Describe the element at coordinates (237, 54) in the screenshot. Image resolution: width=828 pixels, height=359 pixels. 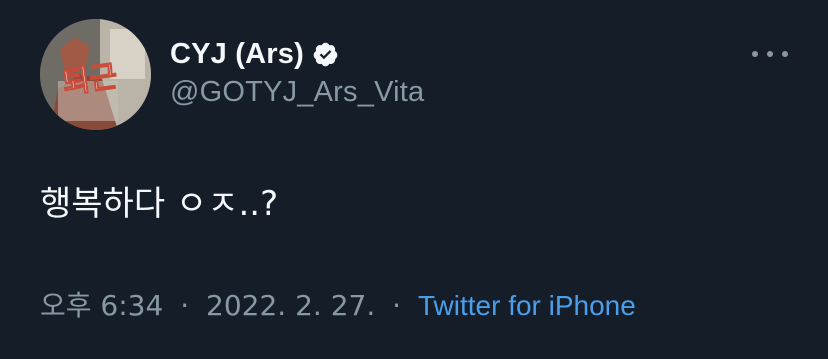
I see `display-name: CYJ (Ars)` at that location.